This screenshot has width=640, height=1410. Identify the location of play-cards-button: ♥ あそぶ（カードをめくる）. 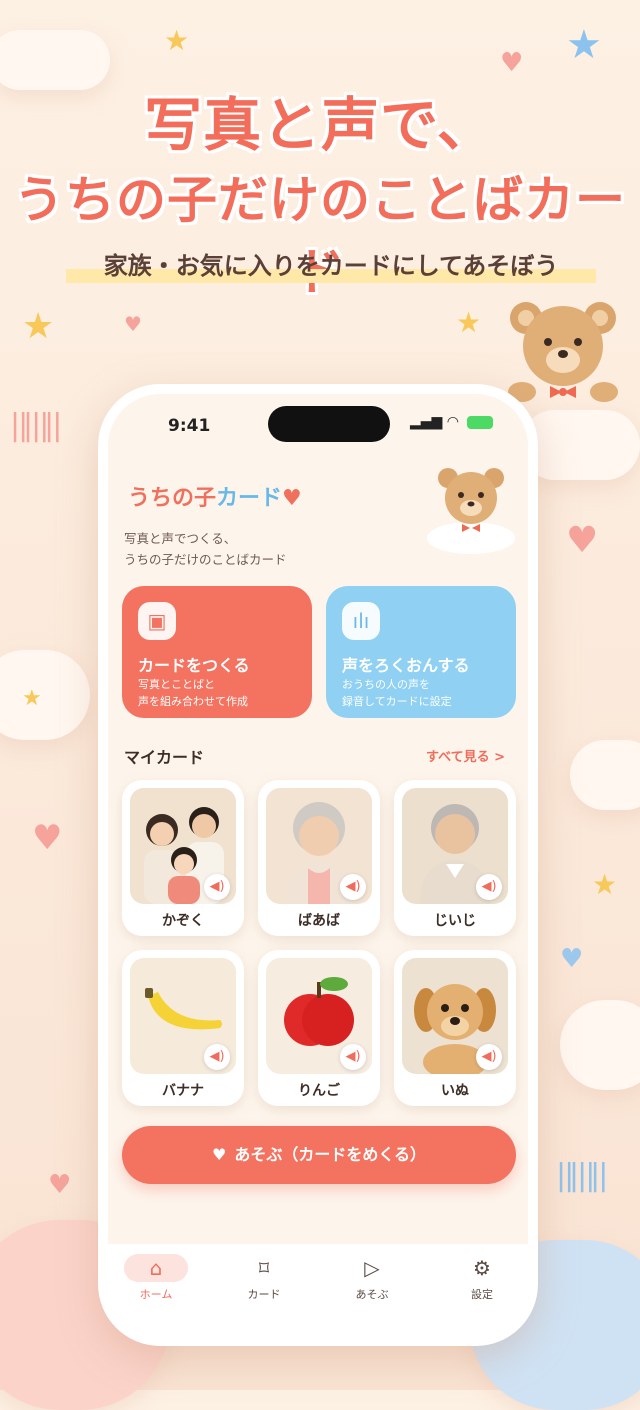
(319, 1155).